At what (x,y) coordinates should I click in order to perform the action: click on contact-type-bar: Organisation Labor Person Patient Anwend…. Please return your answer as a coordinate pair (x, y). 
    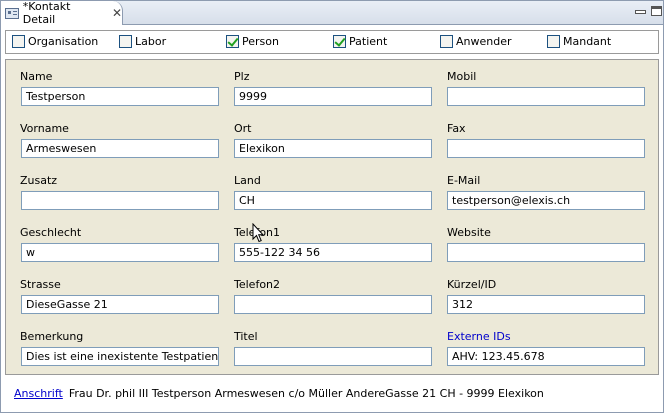
    Looking at the image, I should click on (332, 42).